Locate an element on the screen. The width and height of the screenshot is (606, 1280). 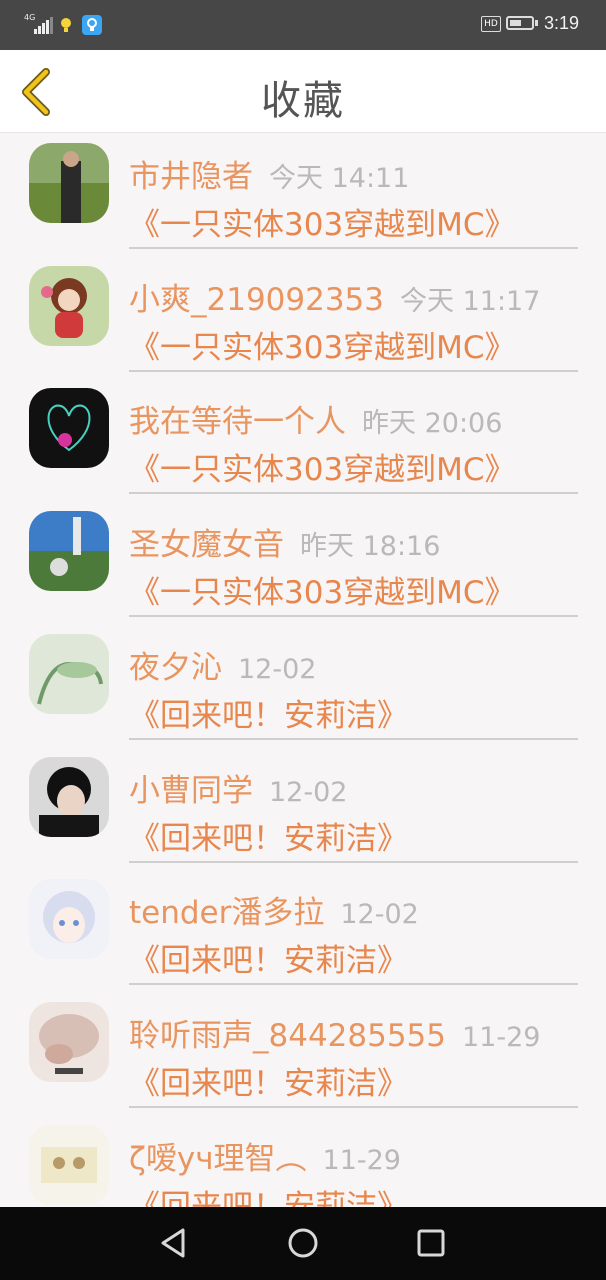
item-header: 小爽_219092353 今天 11:17 is located at coordinates (334, 296).